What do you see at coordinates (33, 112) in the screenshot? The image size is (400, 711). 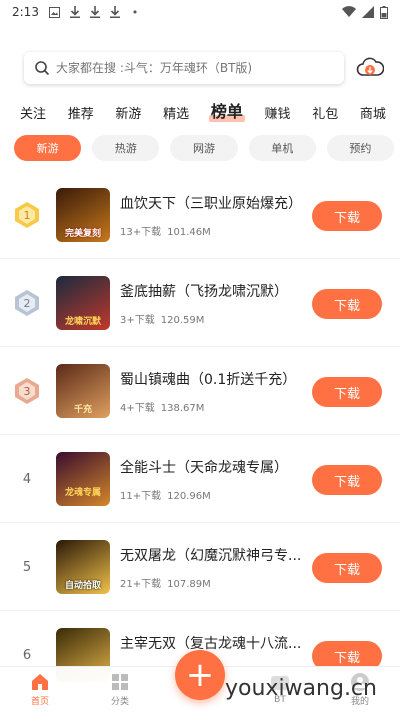 I see `tab-follow: 关注` at bounding box center [33, 112].